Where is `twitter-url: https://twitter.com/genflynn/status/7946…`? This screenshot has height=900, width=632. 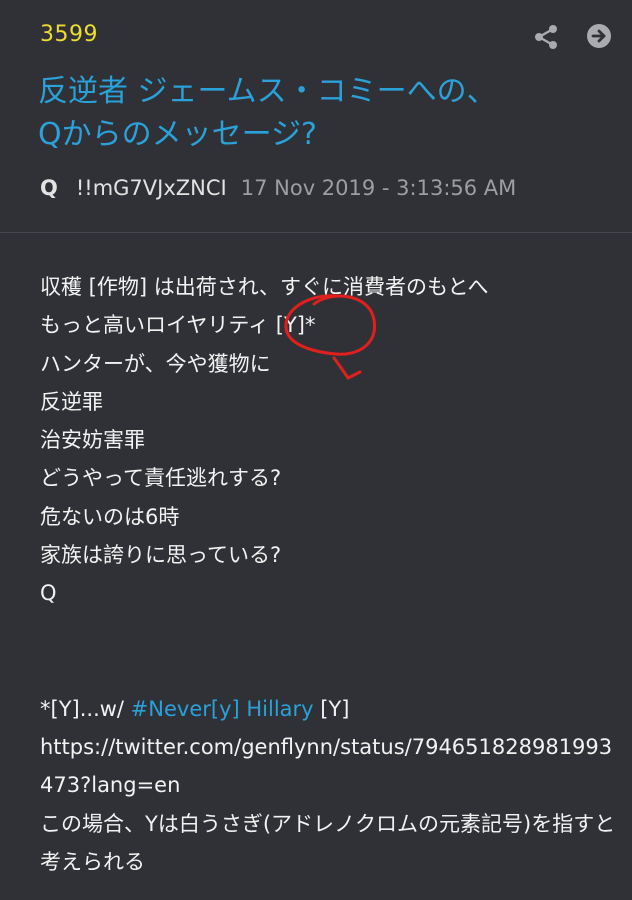 twitter-url: https://twitter.com/genflynn/status/7946… is located at coordinates (332, 766).